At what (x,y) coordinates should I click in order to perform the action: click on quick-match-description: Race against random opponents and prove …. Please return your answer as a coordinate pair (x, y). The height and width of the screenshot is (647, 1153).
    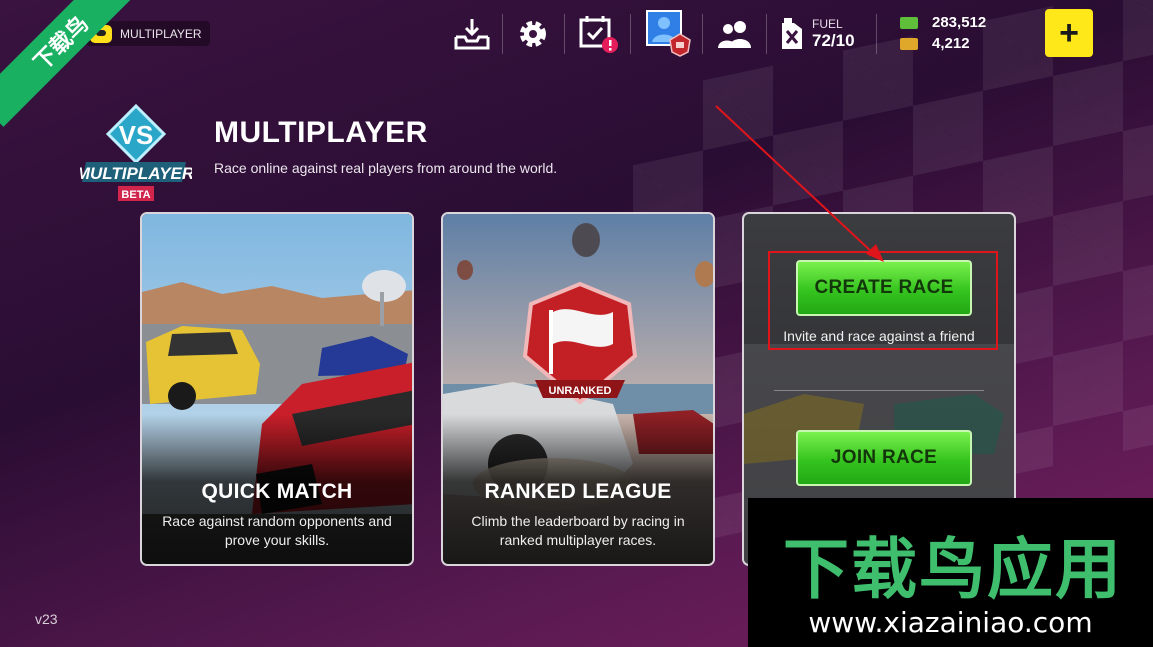
    Looking at the image, I should click on (277, 530).